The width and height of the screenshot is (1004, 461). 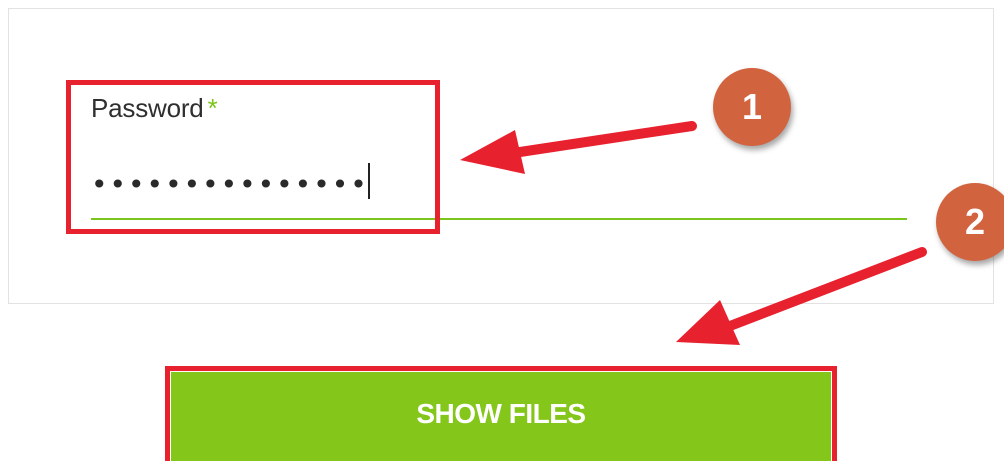 What do you see at coordinates (501, 413) in the screenshot?
I see `annotation-box-button` at bounding box center [501, 413].